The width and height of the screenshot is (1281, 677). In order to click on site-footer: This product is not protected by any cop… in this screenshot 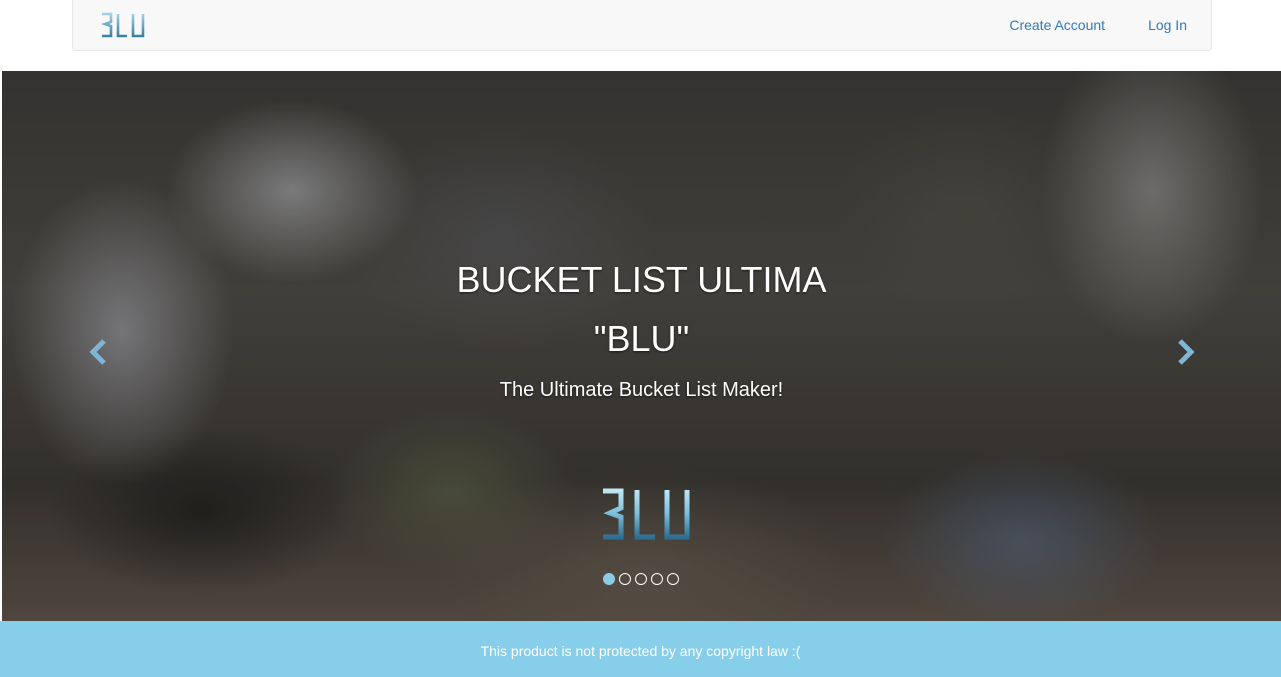, I will do `click(640, 649)`.